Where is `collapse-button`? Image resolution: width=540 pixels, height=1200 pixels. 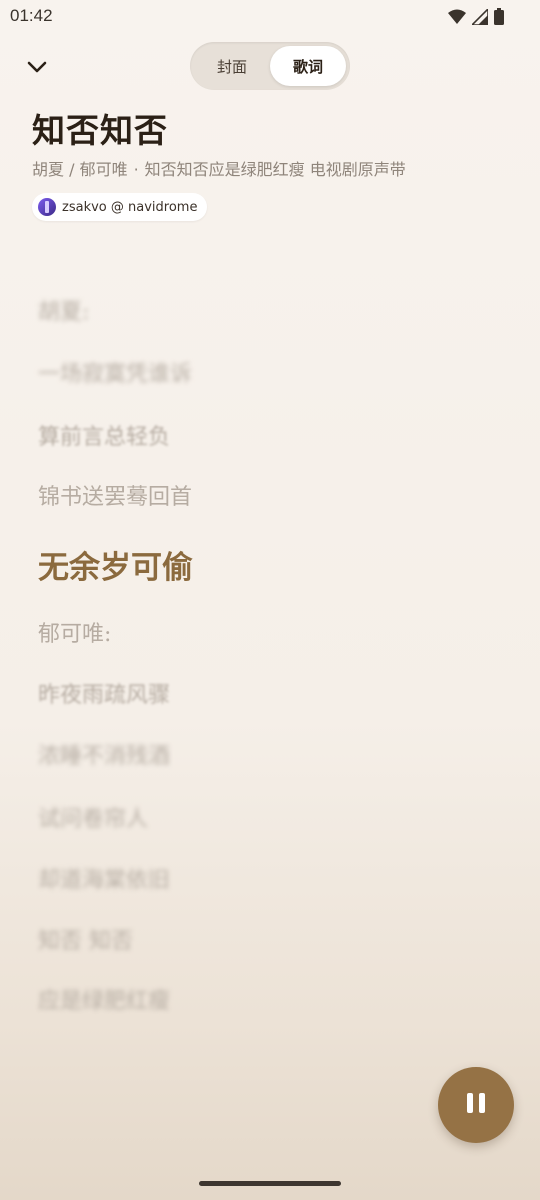 collapse-button is located at coordinates (37, 68).